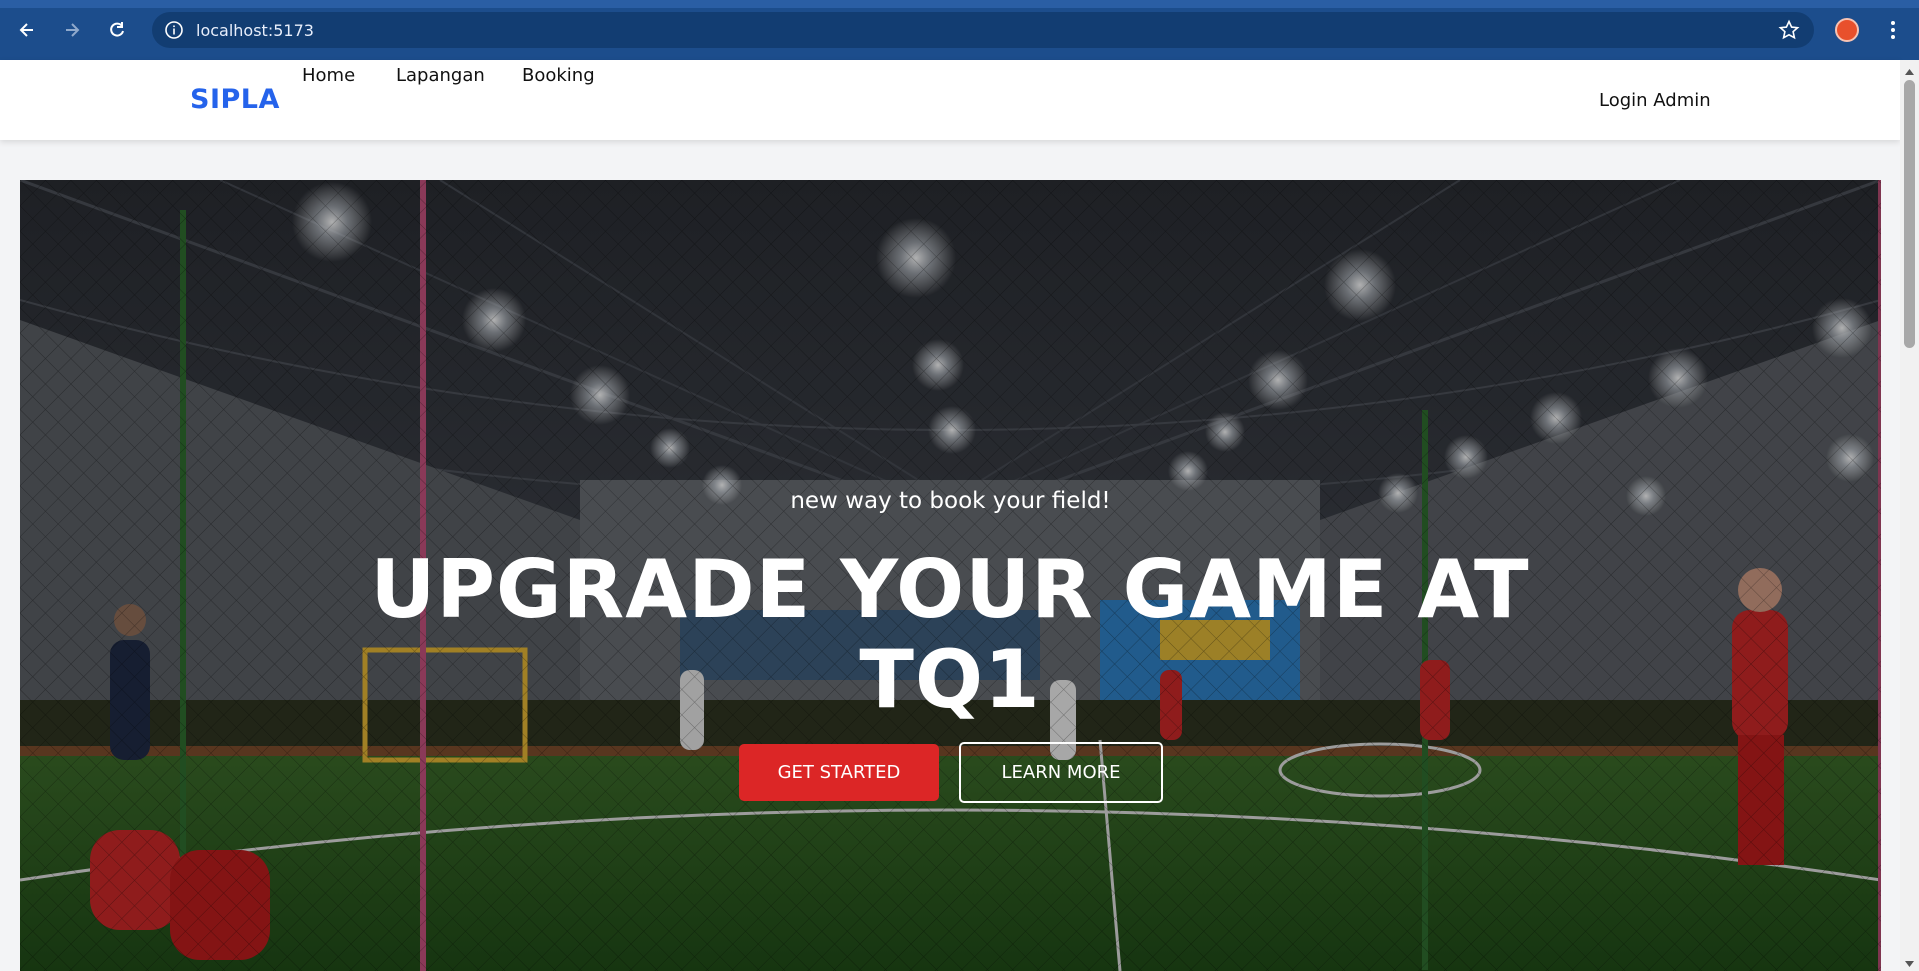 The width and height of the screenshot is (1919, 971). Describe the element at coordinates (1847, 30) in the screenshot. I see `avatar` at that location.